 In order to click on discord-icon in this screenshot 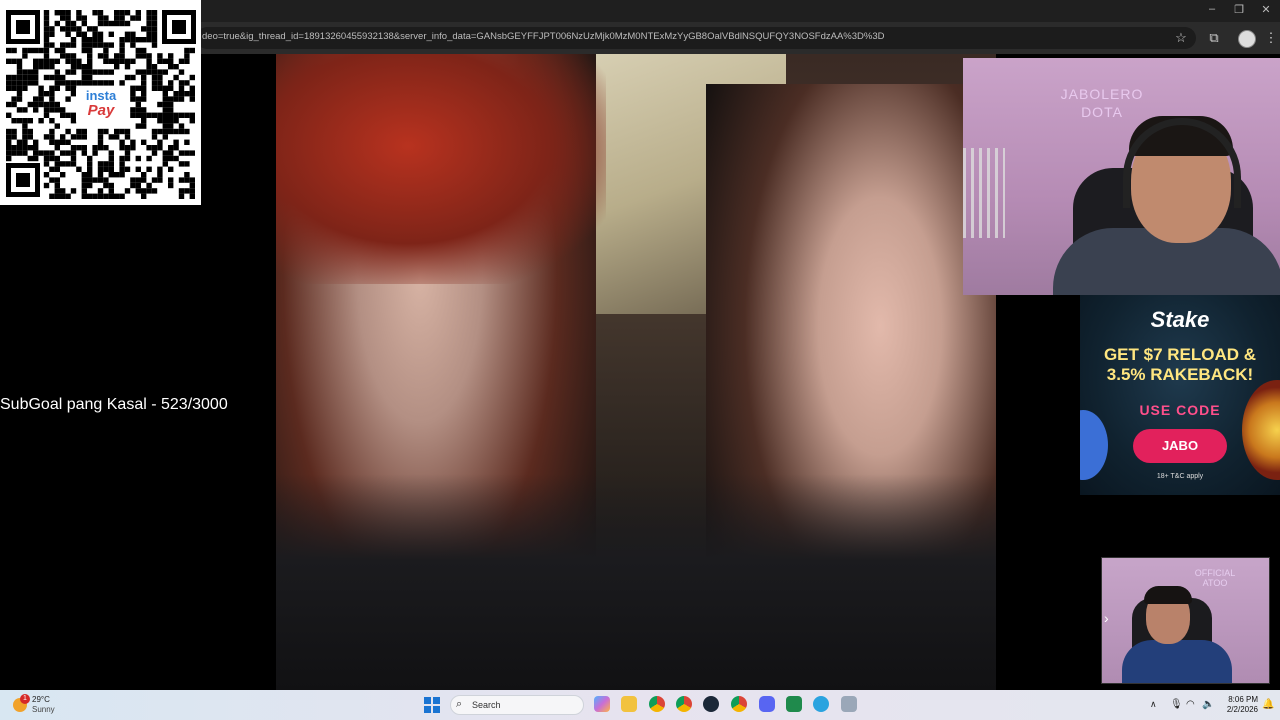, I will do `click(767, 704)`.